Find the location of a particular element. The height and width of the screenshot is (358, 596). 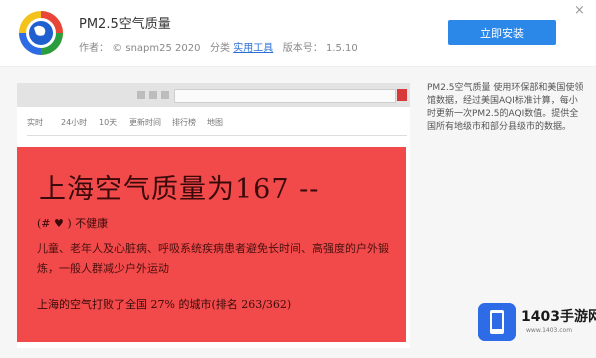

category-link: 实用工具 is located at coordinates (253, 48).